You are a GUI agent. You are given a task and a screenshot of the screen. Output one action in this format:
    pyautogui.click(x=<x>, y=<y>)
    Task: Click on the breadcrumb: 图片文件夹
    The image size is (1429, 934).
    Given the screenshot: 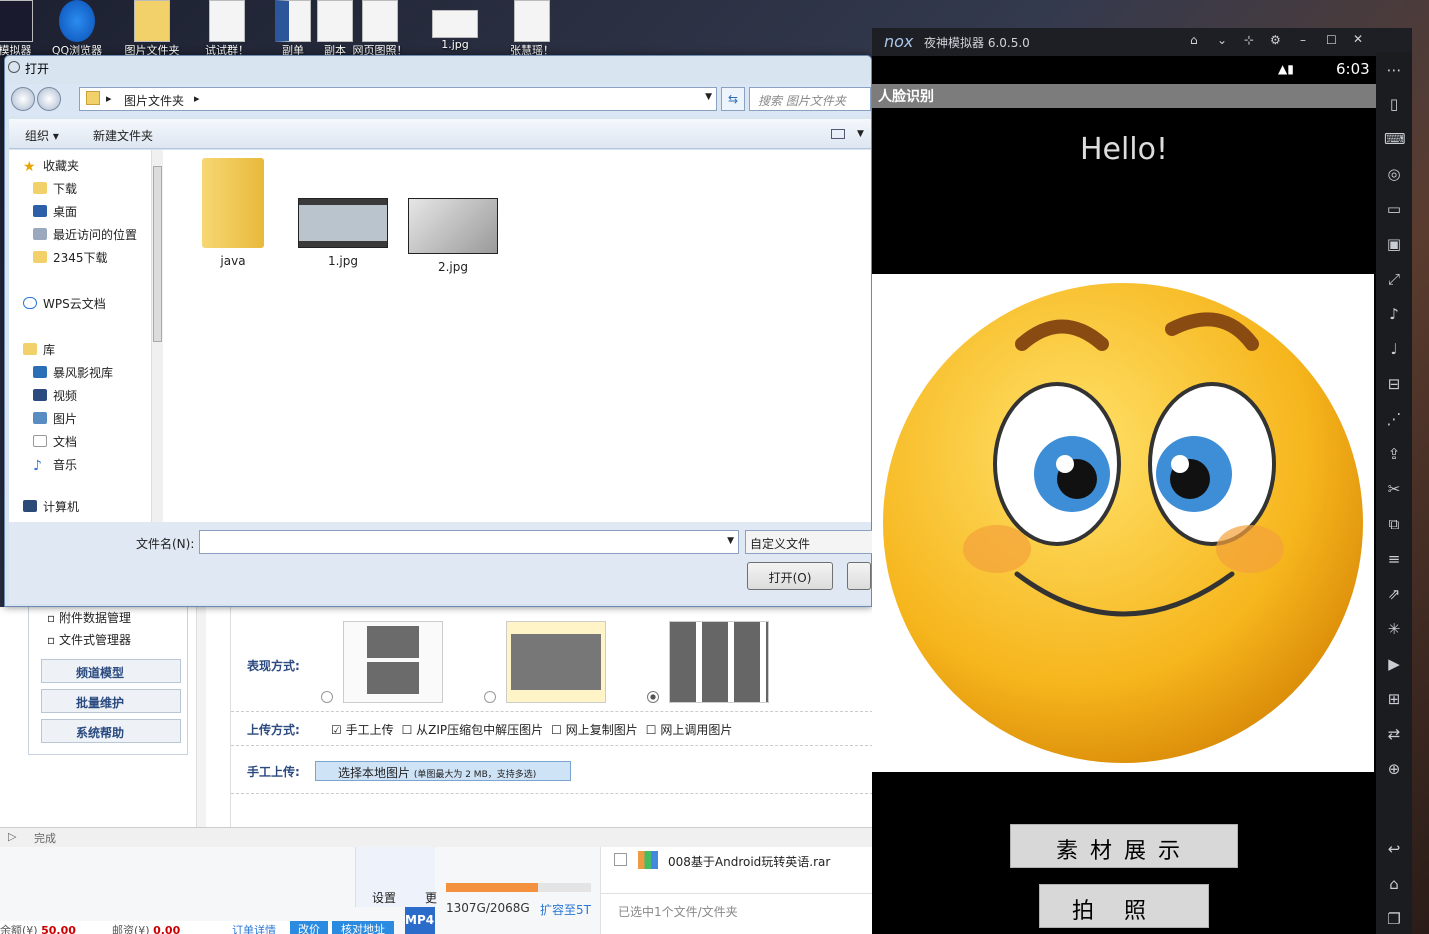 What is the action you would take?
    pyautogui.click(x=154, y=100)
    